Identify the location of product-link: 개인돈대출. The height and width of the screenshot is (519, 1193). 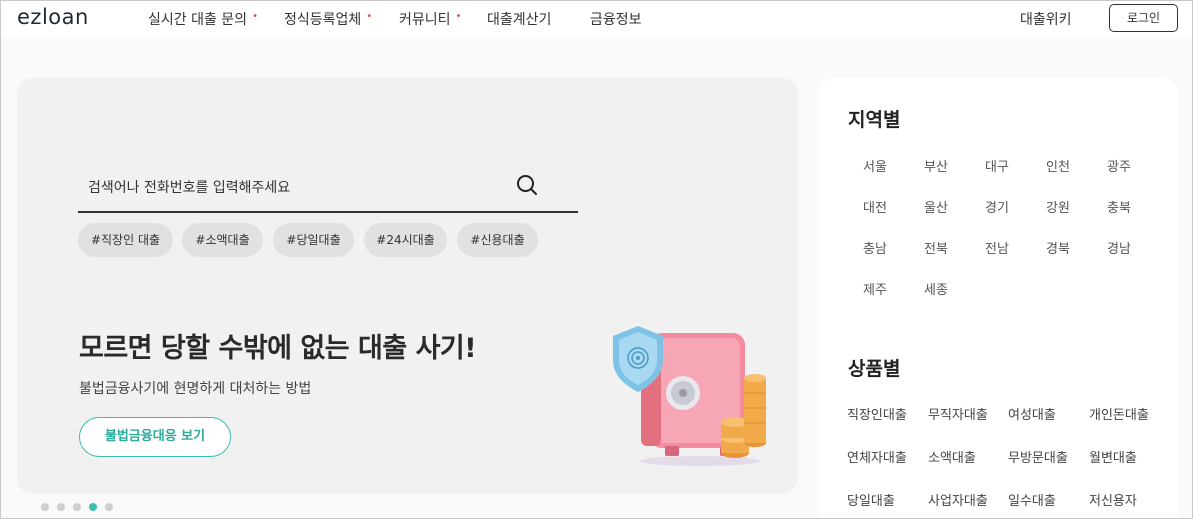
(1119, 413).